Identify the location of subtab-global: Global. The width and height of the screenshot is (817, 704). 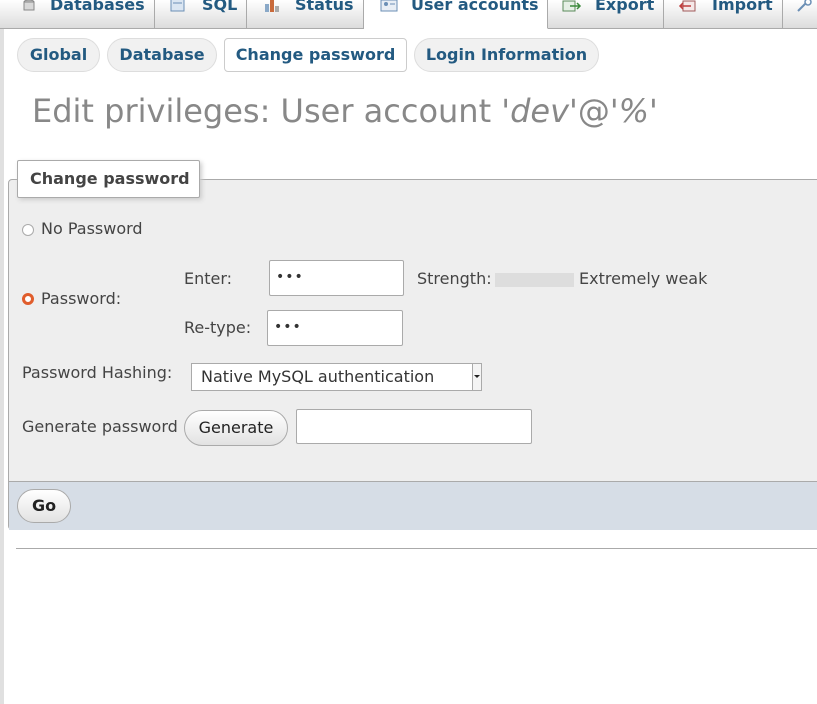
(58, 55).